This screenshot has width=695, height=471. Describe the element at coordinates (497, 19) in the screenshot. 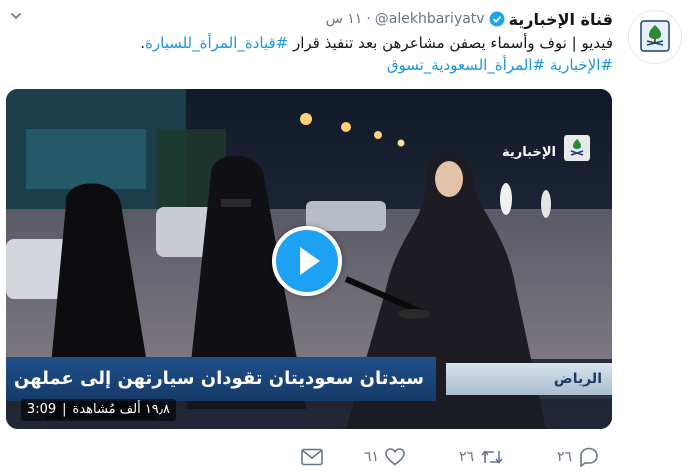

I see `verified-badge-icon` at that location.